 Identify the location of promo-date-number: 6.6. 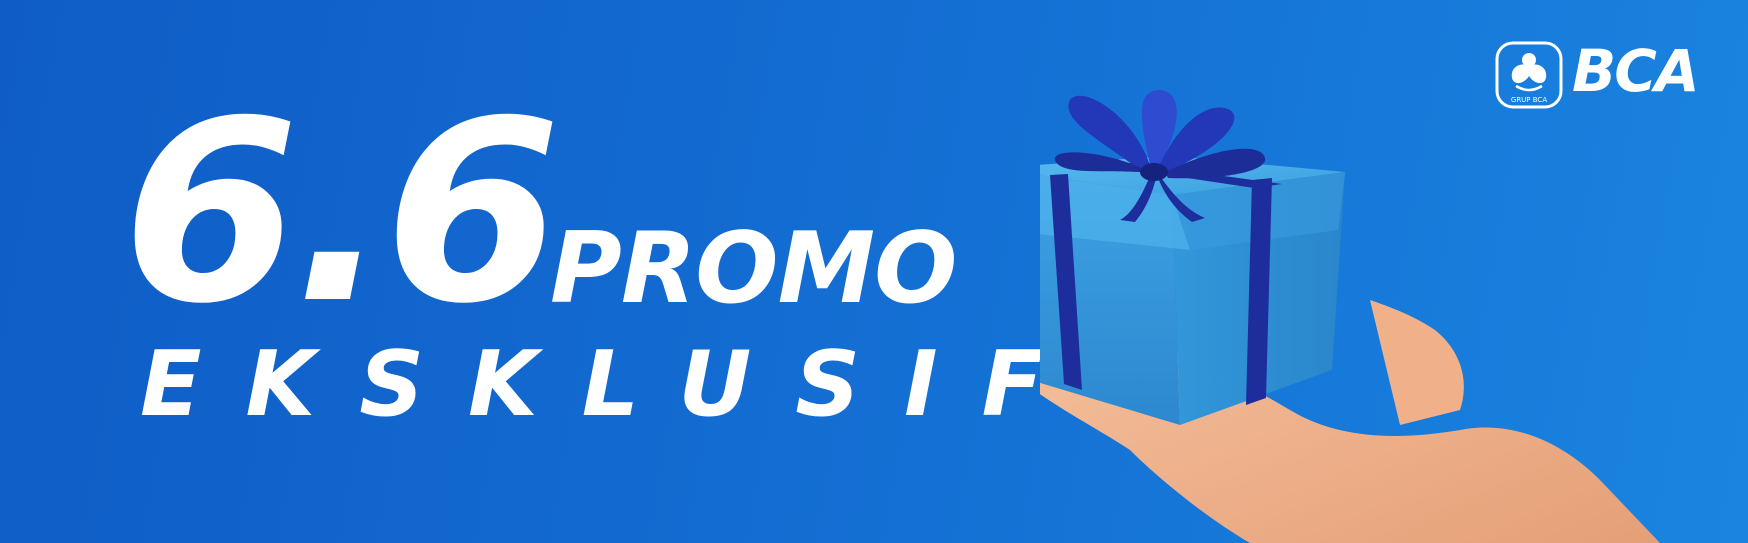
(341, 212).